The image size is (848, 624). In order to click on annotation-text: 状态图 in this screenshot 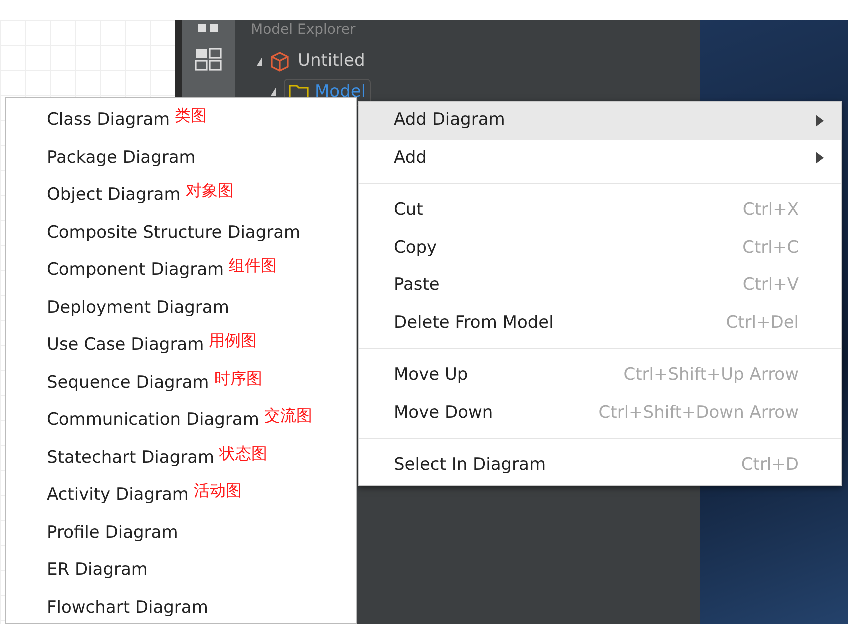, I will do `click(244, 453)`.